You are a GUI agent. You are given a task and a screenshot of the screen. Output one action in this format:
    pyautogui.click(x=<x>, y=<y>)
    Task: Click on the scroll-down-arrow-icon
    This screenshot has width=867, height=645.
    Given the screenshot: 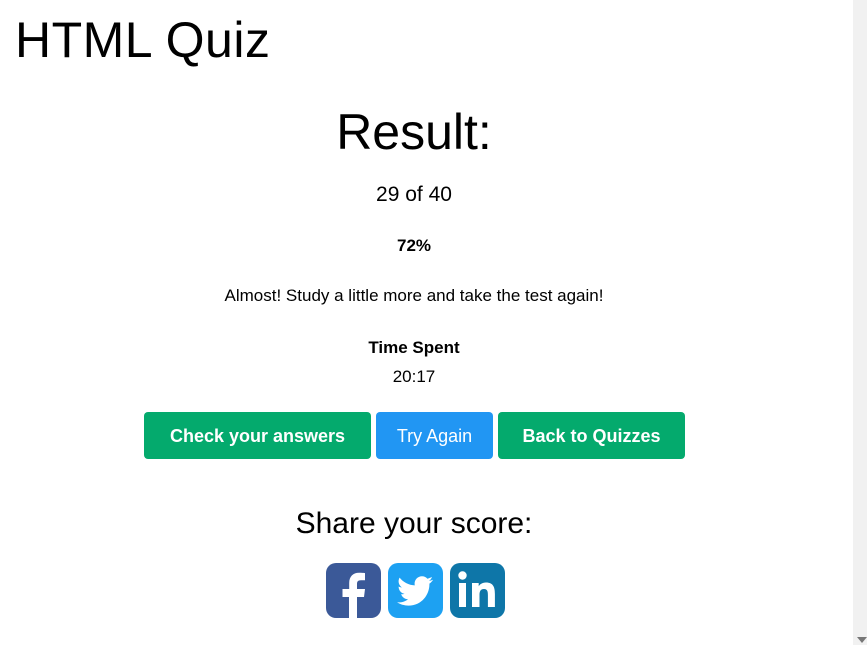 What is the action you would take?
    pyautogui.click(x=862, y=640)
    